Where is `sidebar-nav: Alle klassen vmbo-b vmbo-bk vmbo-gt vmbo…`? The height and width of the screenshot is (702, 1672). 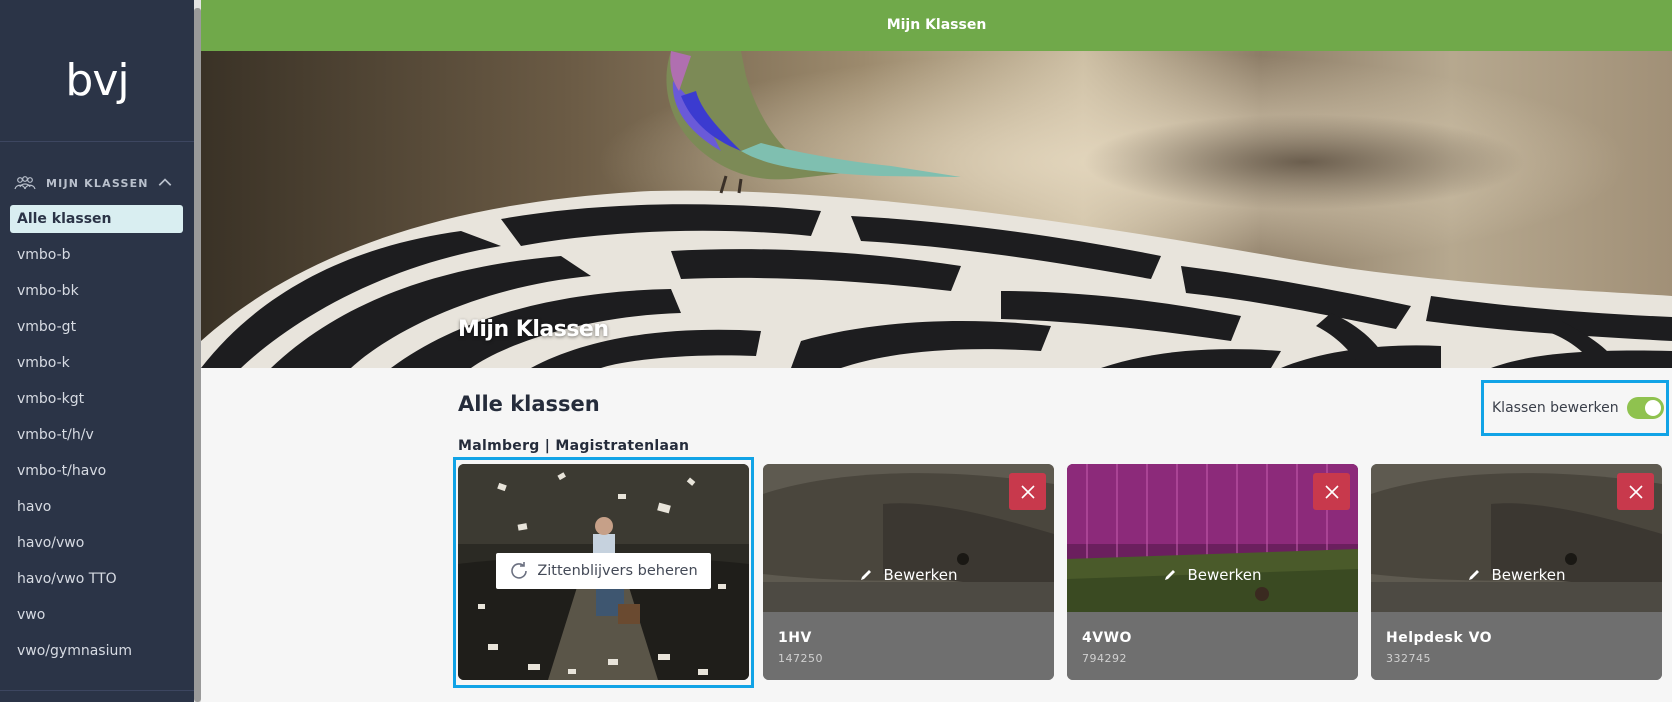
sidebar-nav: Alle klassen vmbo-b vmbo-bk vmbo-gt vmbo… is located at coordinates (96, 439).